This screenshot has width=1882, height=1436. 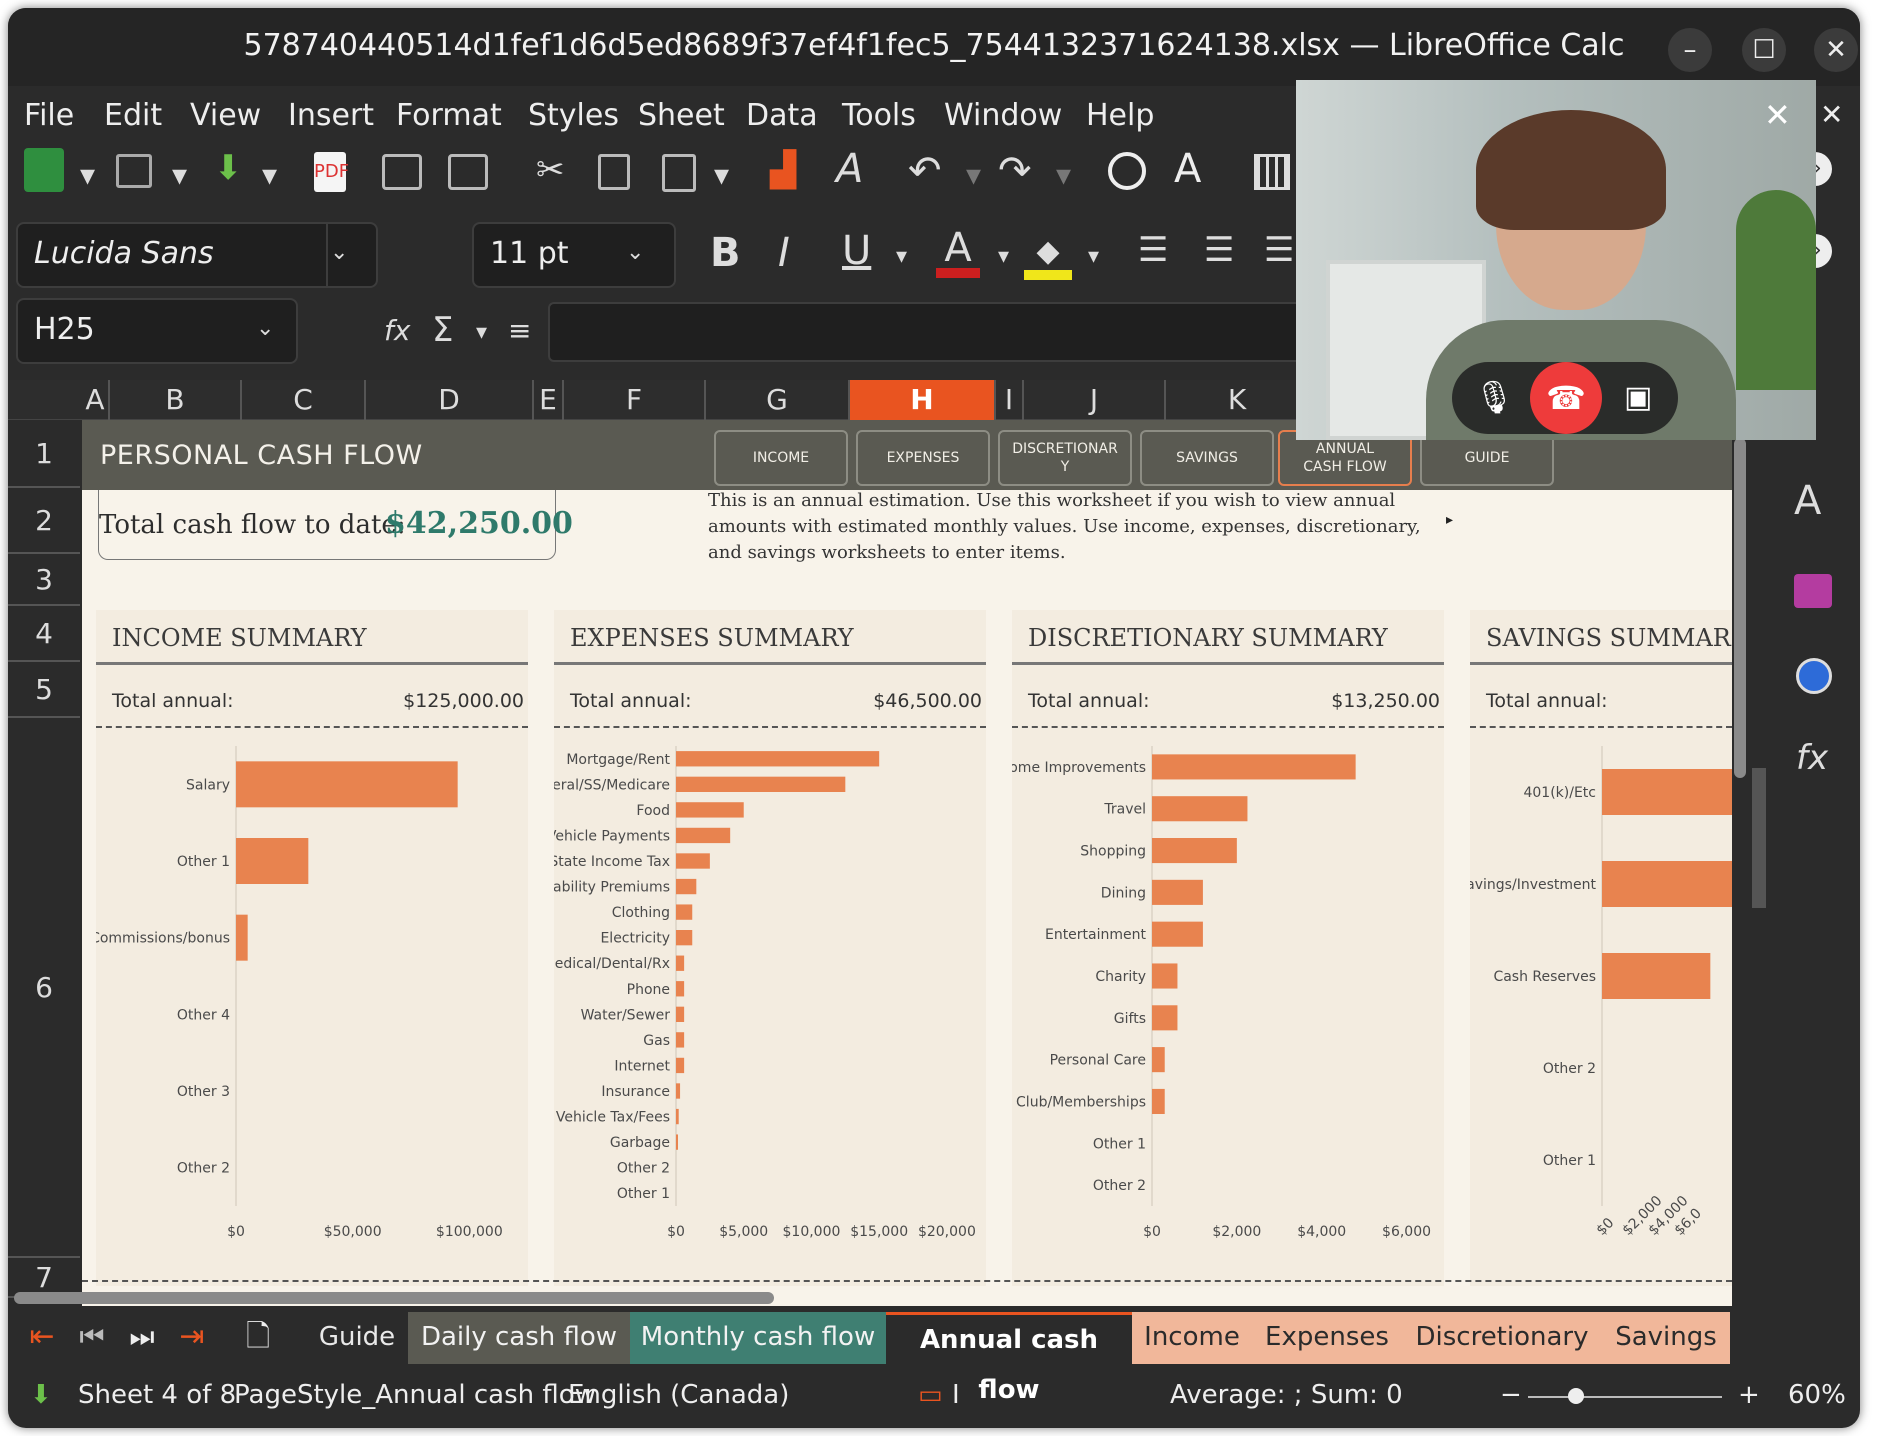 I want to click on export-pdf-icon: PDF, so click(x=331, y=172).